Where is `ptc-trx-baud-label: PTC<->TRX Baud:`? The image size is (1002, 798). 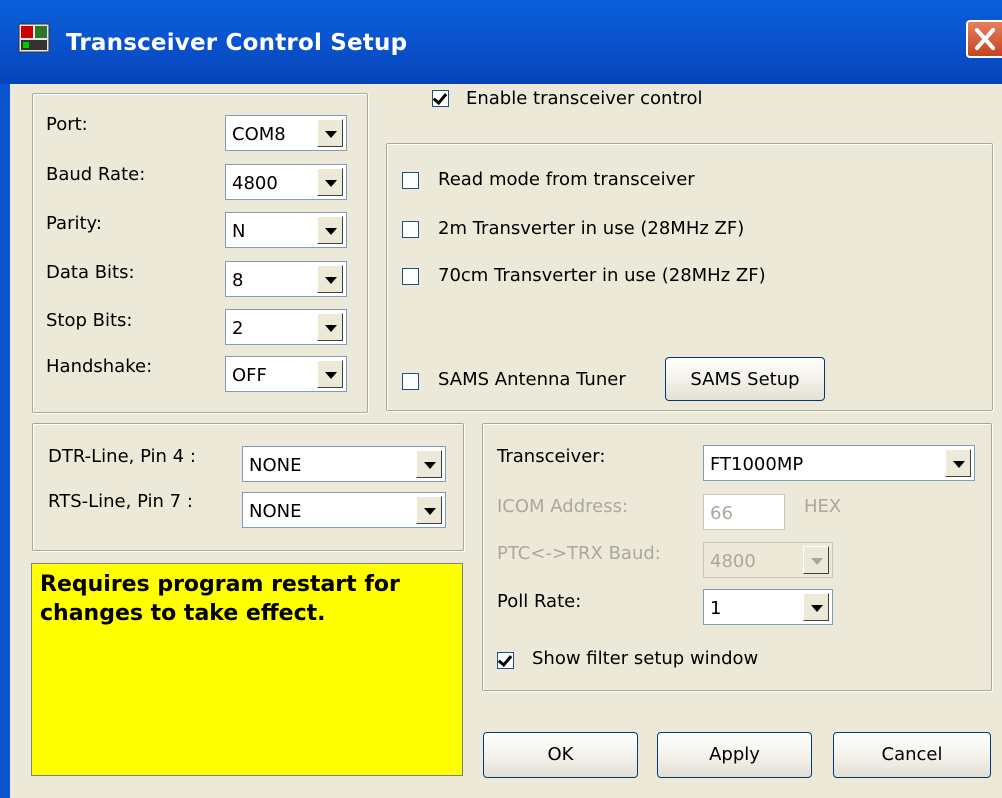
ptc-trx-baud-label: PTC<->TRX Baud: is located at coordinates (579, 553).